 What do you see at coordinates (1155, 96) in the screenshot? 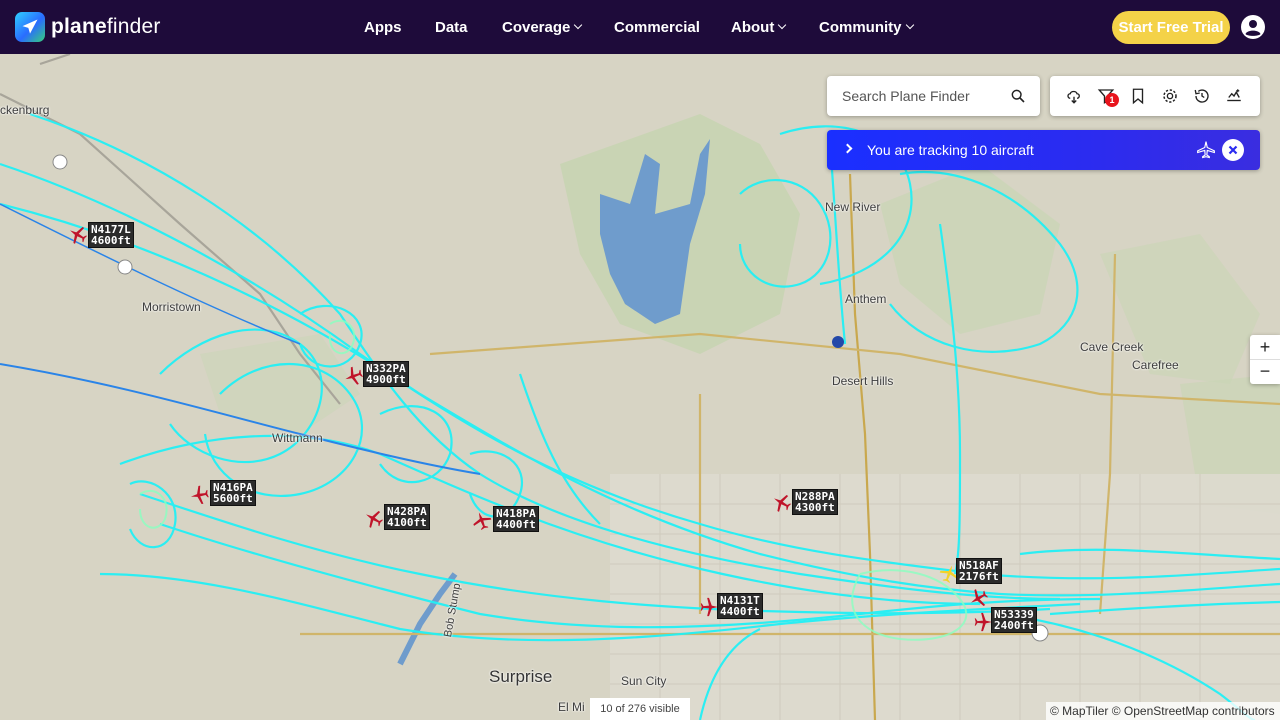
I see `map-toolbar` at bounding box center [1155, 96].